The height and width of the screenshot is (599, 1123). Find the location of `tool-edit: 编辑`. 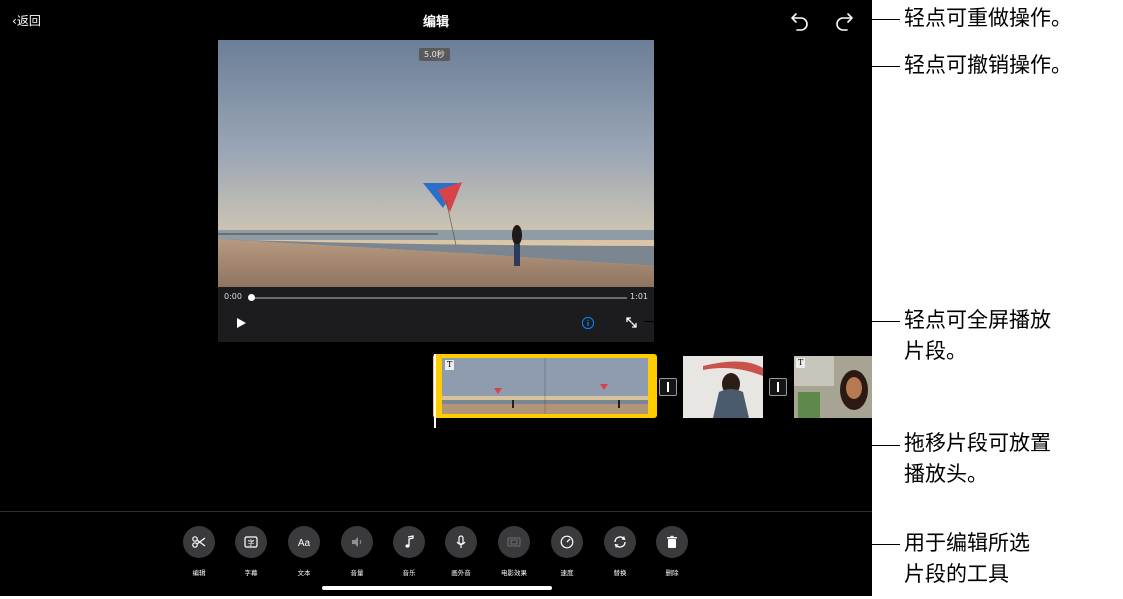

tool-edit: 编辑 is located at coordinates (199, 551).